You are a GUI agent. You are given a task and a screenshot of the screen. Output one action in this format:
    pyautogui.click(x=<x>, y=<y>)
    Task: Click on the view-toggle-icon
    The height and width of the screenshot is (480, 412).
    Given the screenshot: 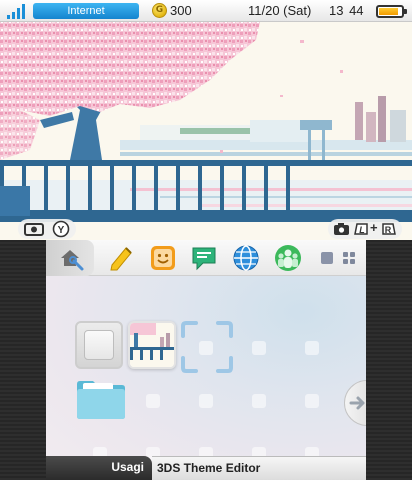 What is the action you would take?
    pyautogui.click(x=327, y=258)
    